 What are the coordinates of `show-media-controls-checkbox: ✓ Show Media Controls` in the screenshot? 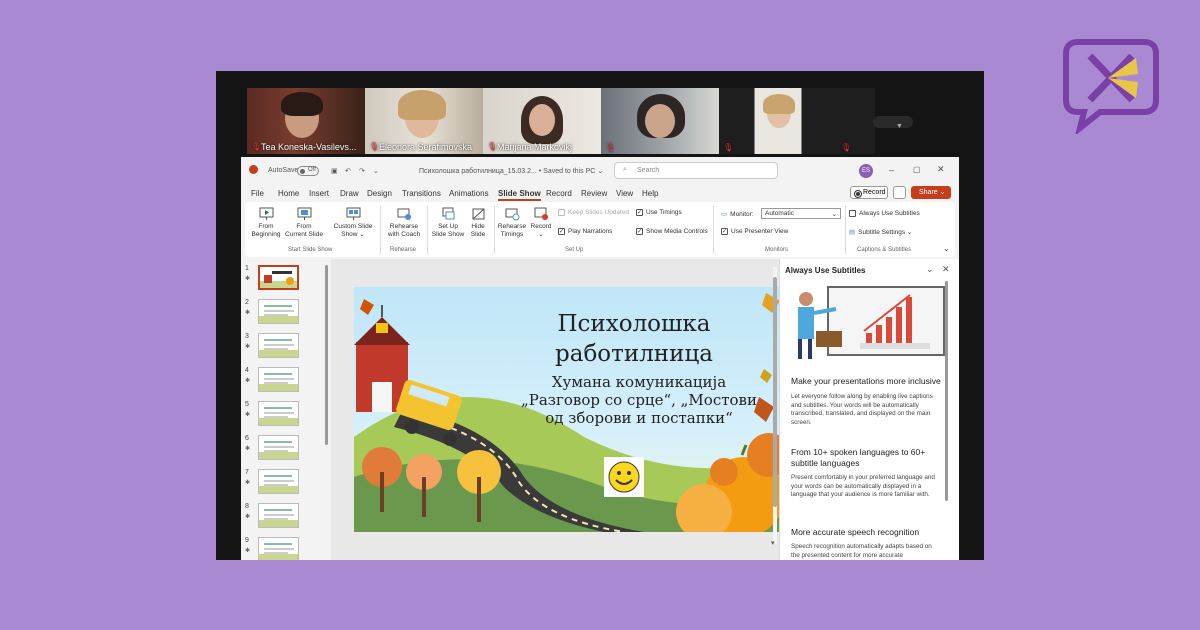 It's located at (672, 231).